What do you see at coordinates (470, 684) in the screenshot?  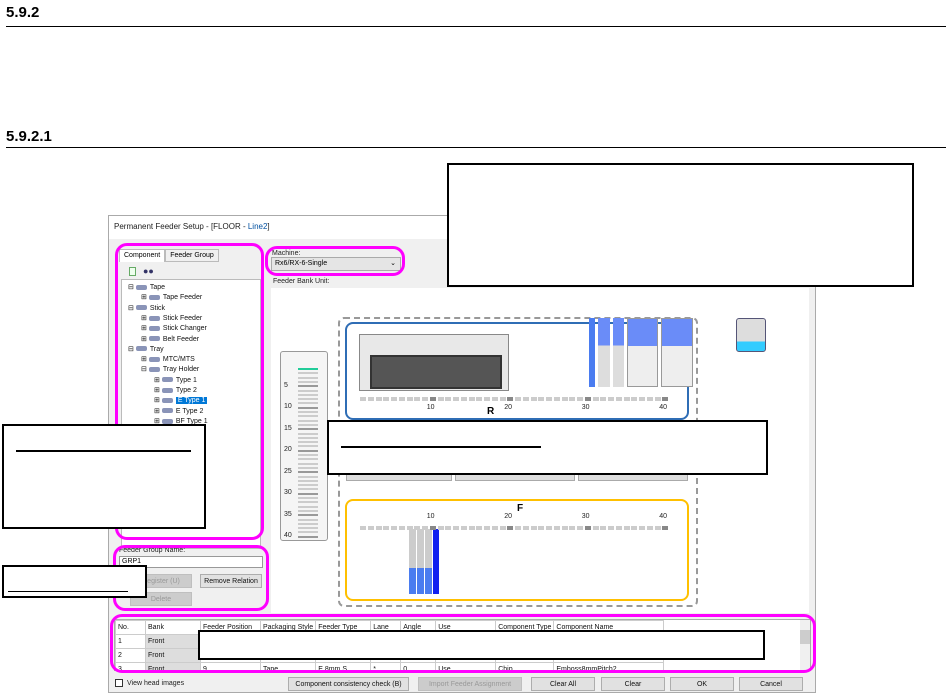 I see `import-feeder-assignment-button: Import Feeder Assignment` at bounding box center [470, 684].